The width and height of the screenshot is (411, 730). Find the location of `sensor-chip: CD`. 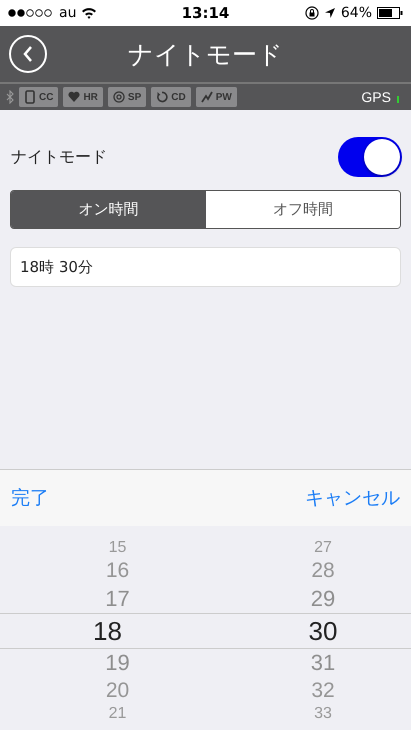

sensor-chip: CD is located at coordinates (171, 97).